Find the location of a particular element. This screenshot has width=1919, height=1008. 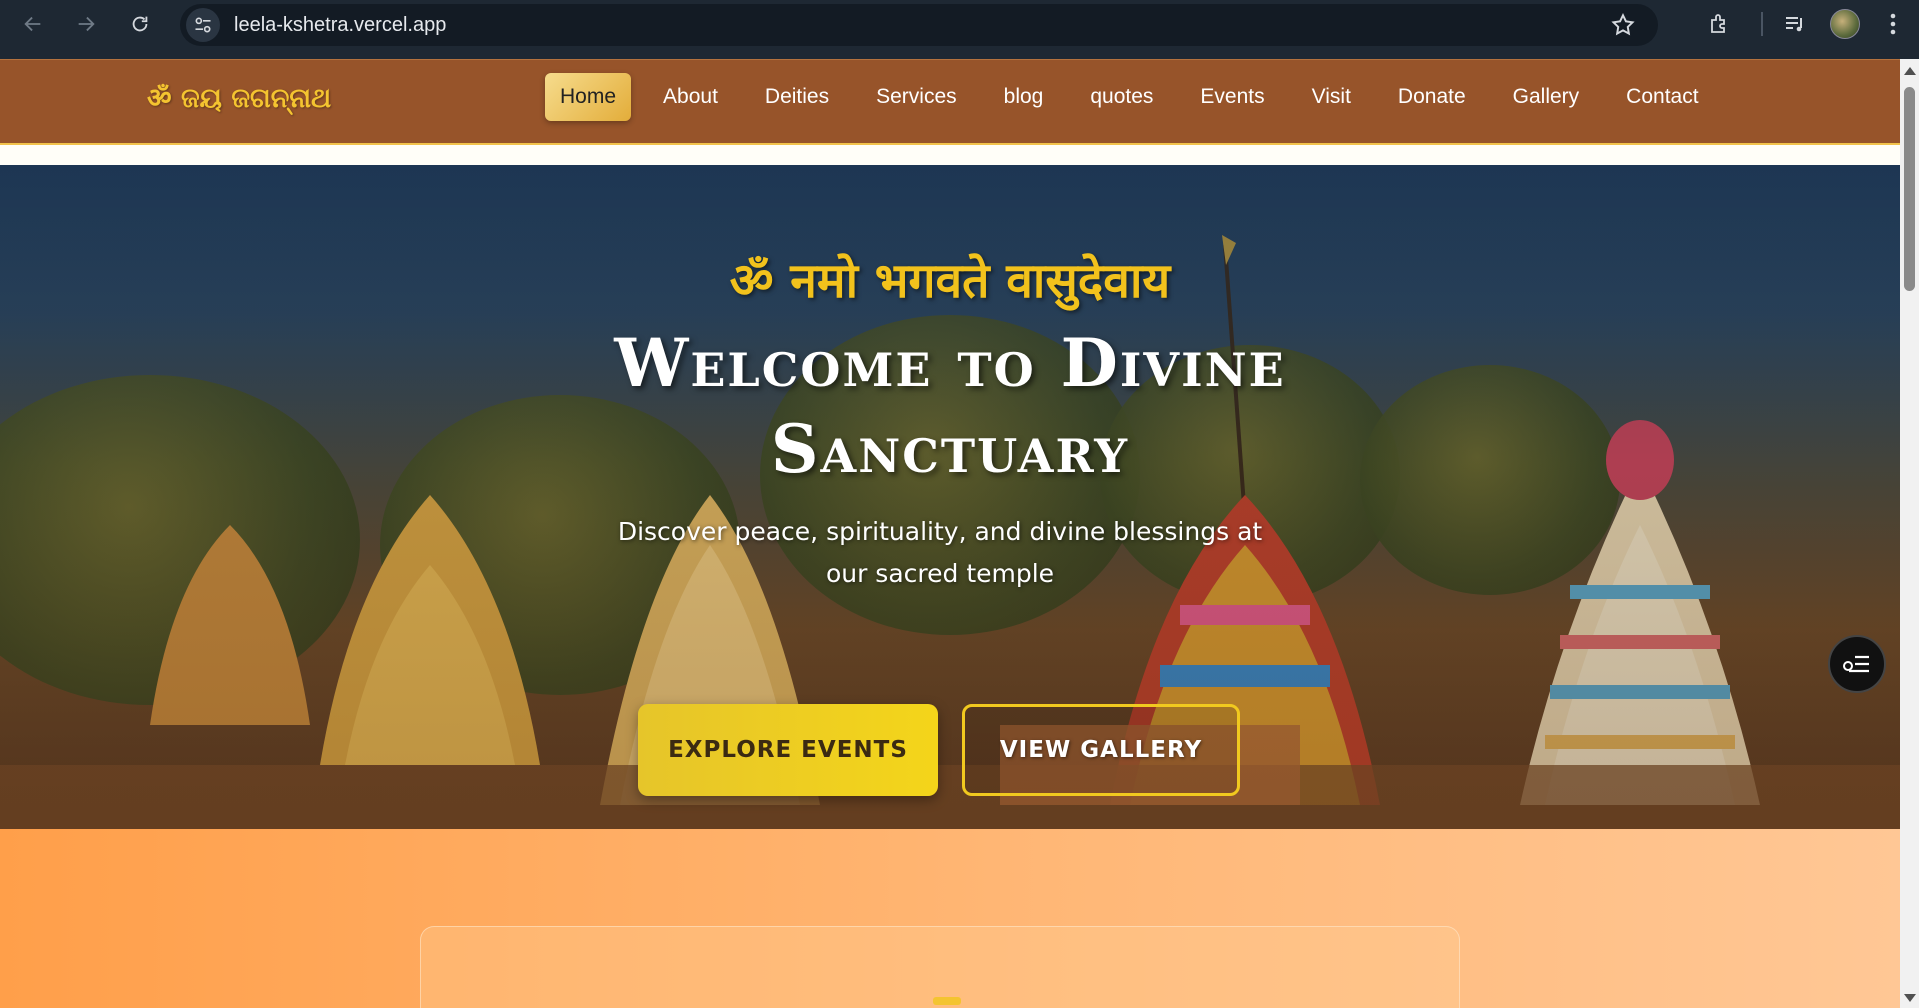

hero-title-line2: Sanctuary is located at coordinates (950, 449).